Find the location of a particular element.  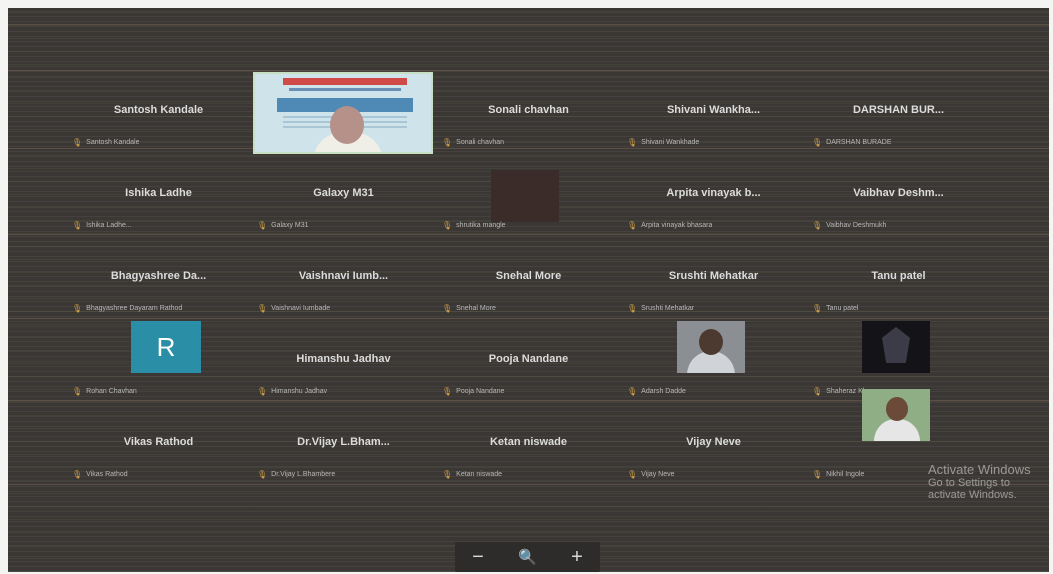

participant-label-text: Santosh Kandale is located at coordinates (113, 142).